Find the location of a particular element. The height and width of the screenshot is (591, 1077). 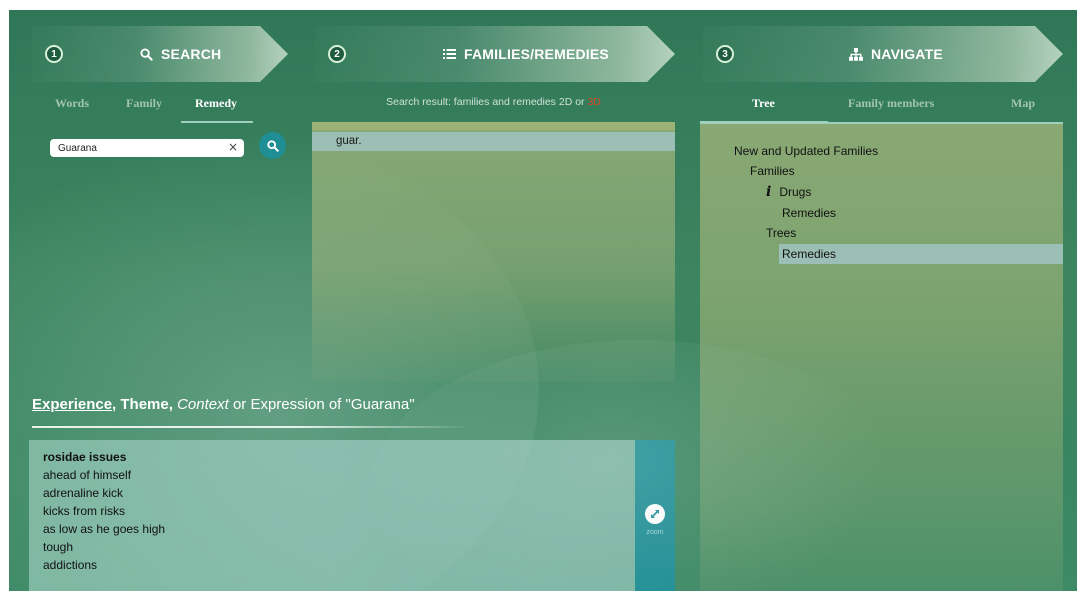

tab-tree: Tree is located at coordinates (763, 103).